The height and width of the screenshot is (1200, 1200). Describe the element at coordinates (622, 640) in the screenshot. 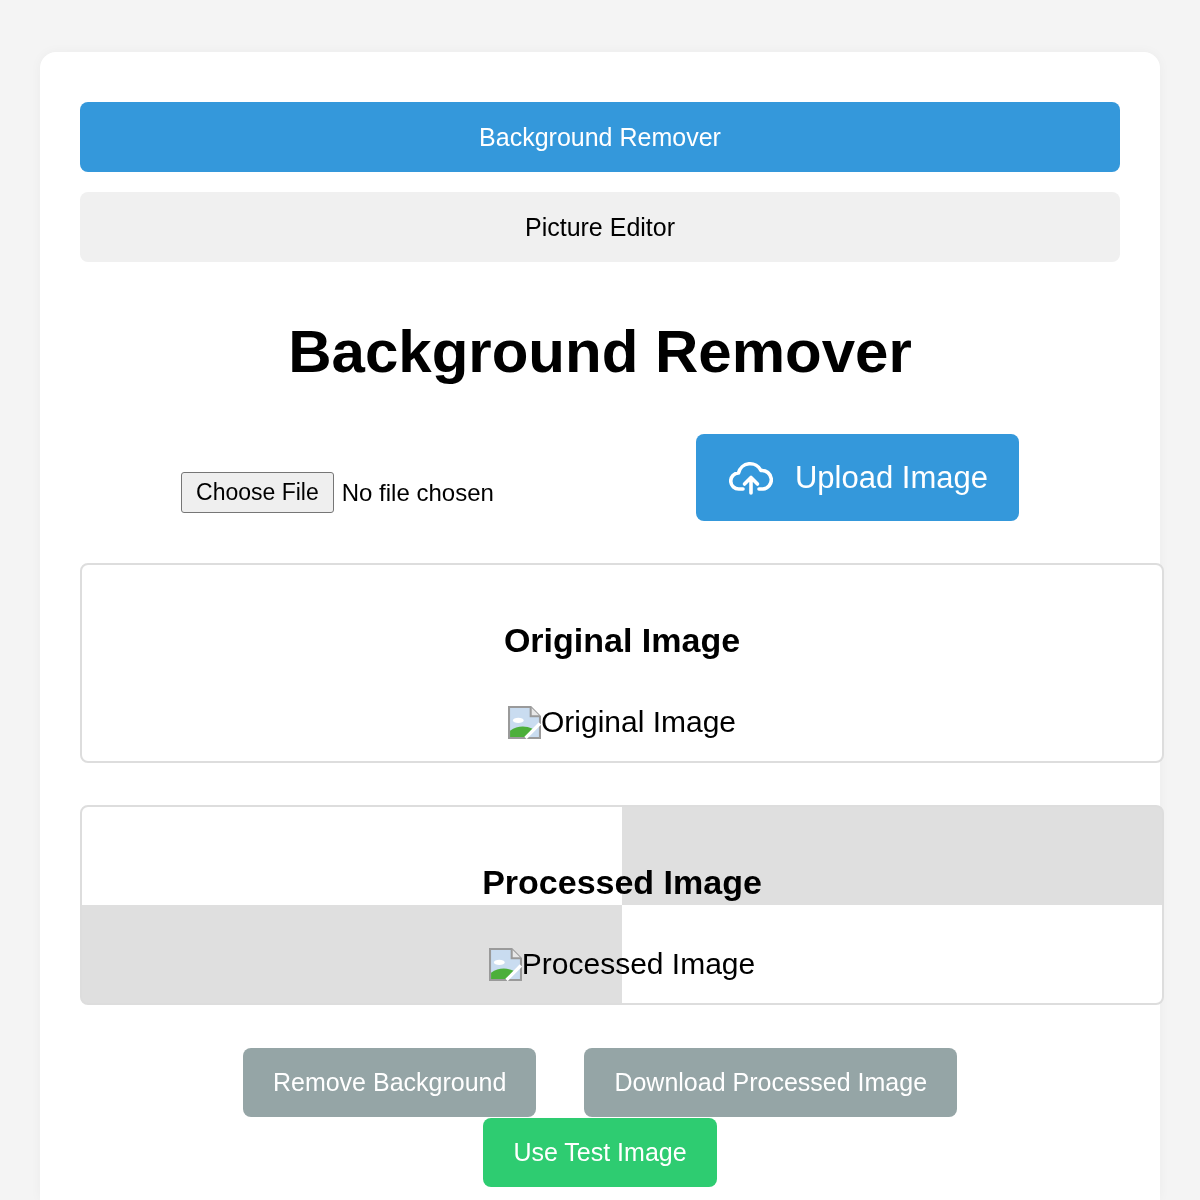

I see `panel-heading: Original Image` at that location.